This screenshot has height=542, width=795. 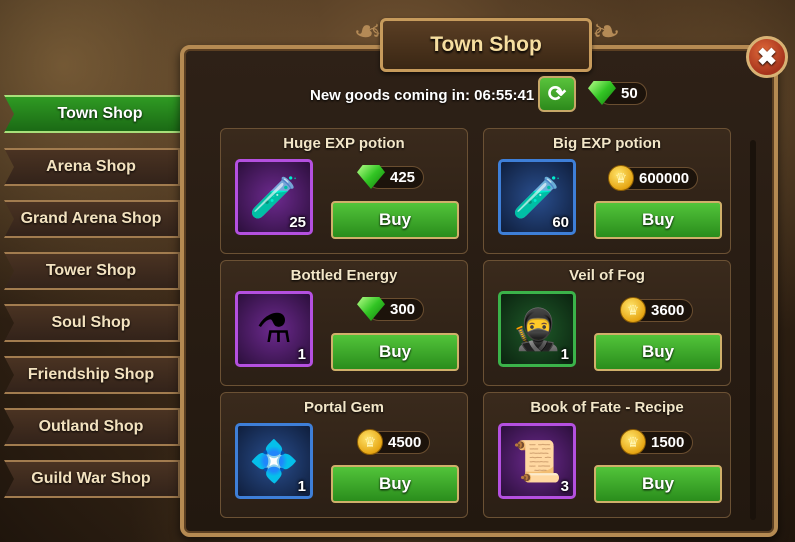 I want to click on item-name: Big EXP potion, so click(x=607, y=143).